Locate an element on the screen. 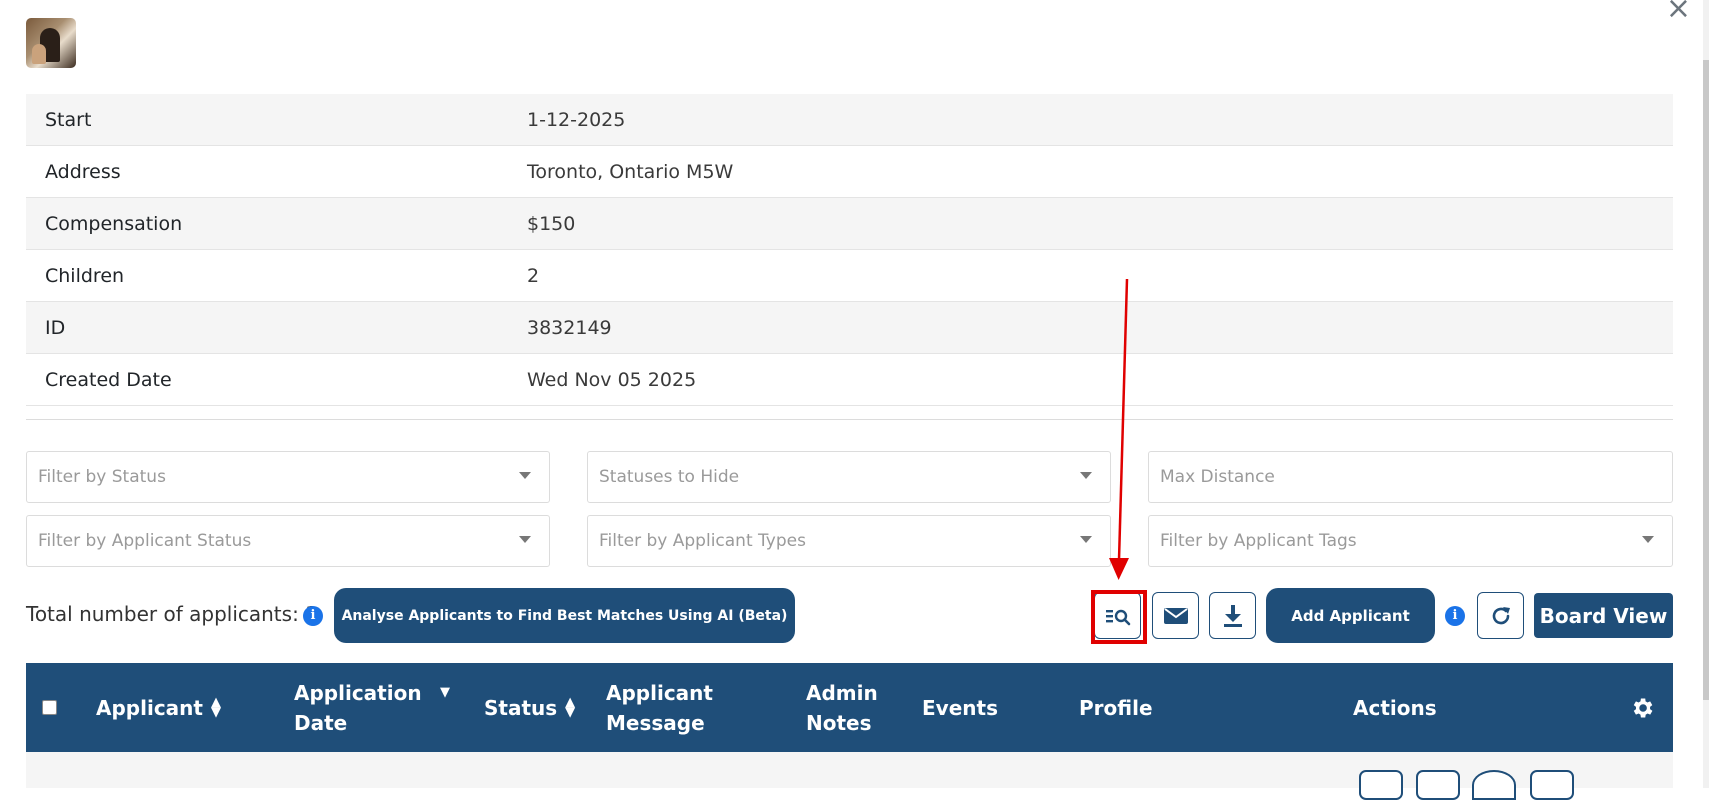 Image resolution: width=1709 pixels, height=800 pixels. close-icon: × is located at coordinates (1678, 12).